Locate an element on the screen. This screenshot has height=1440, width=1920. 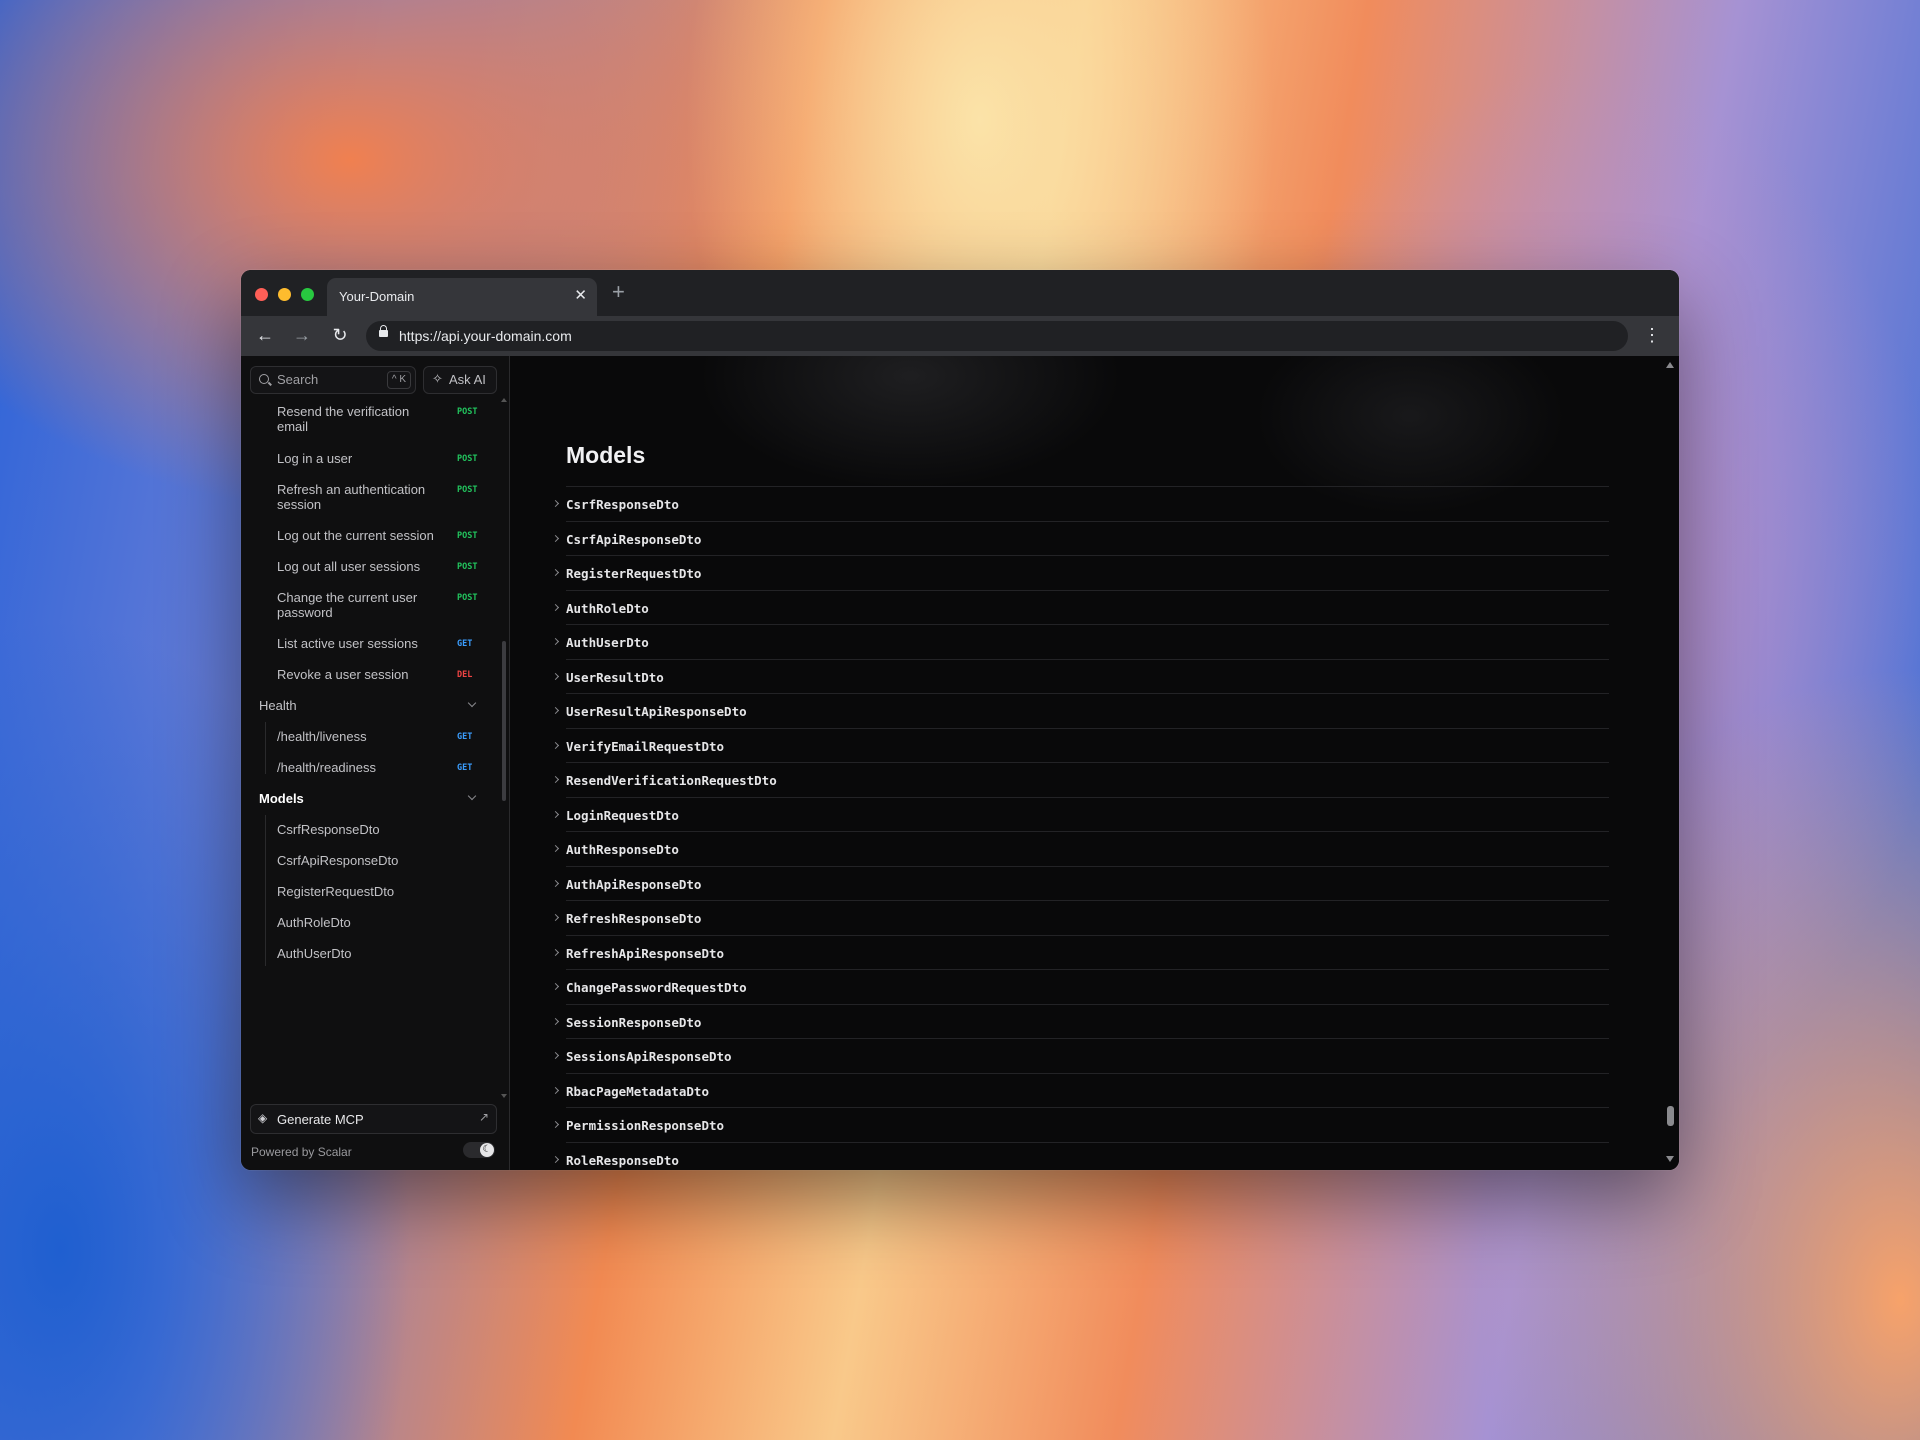
main-scrollbar-thumb is located at coordinates (1670, 1116).